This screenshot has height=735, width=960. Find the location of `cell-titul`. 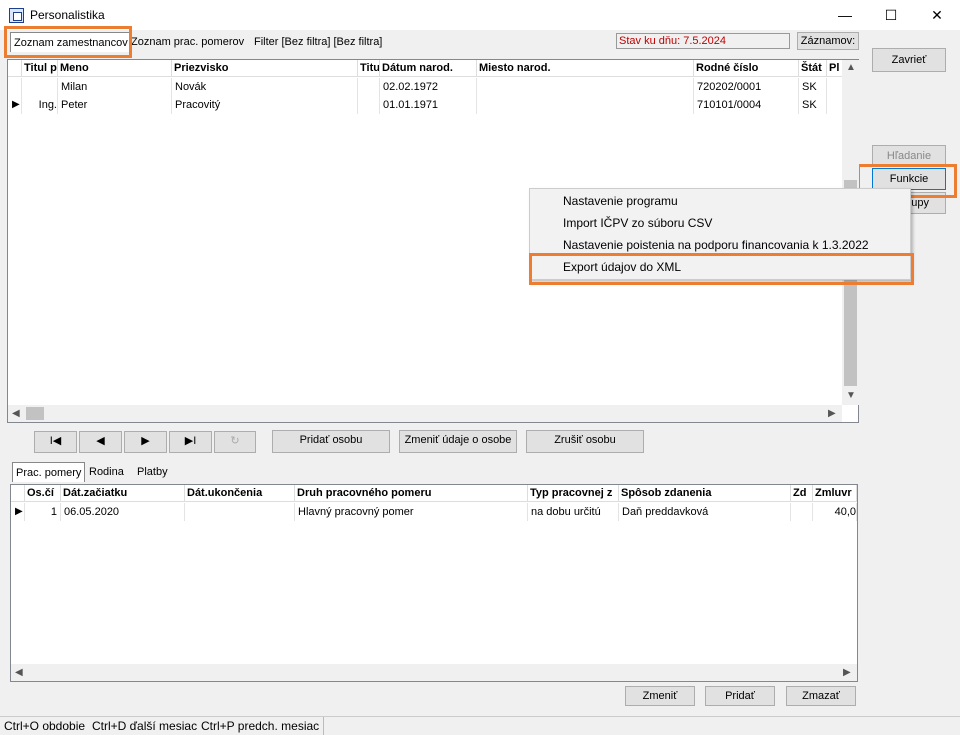

cell-titul is located at coordinates (40, 87).